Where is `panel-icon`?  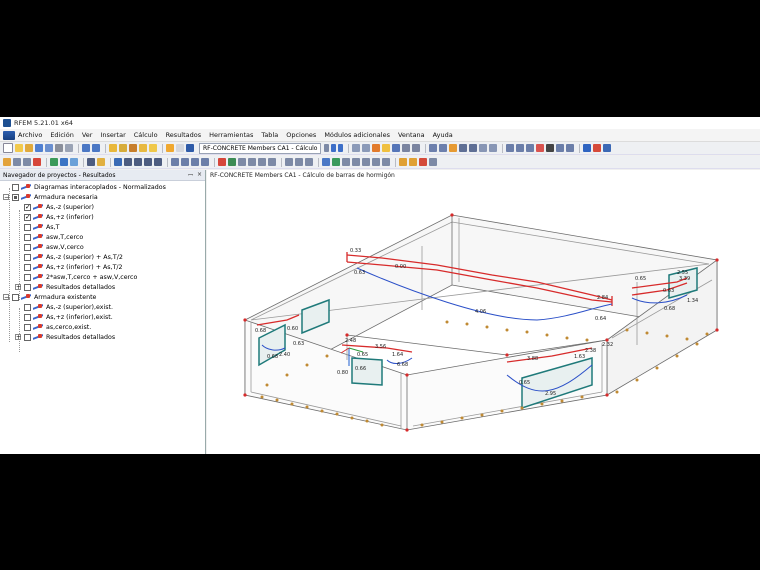 panel-icon is located at coordinates (180, 148).